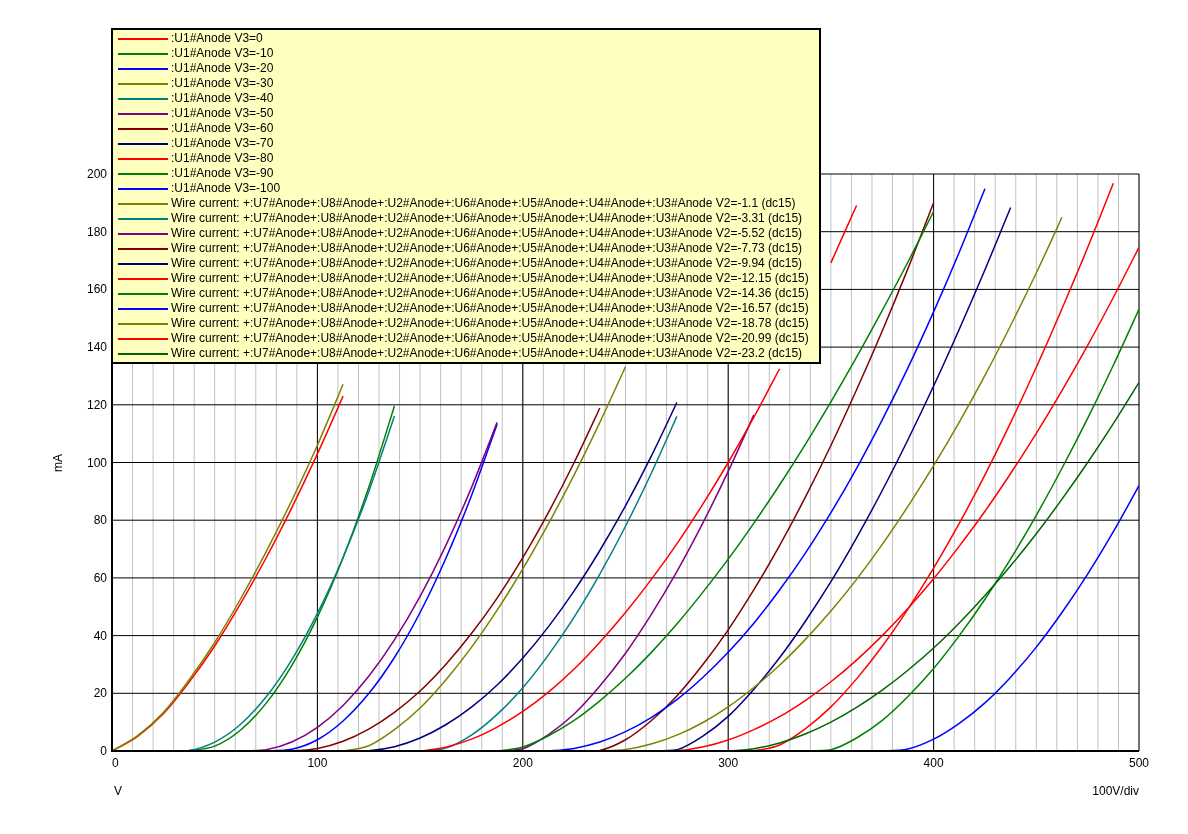 This screenshot has width=1188, height=834. I want to click on legend-label: :U1#Anode V3=-100, so click(226, 188).